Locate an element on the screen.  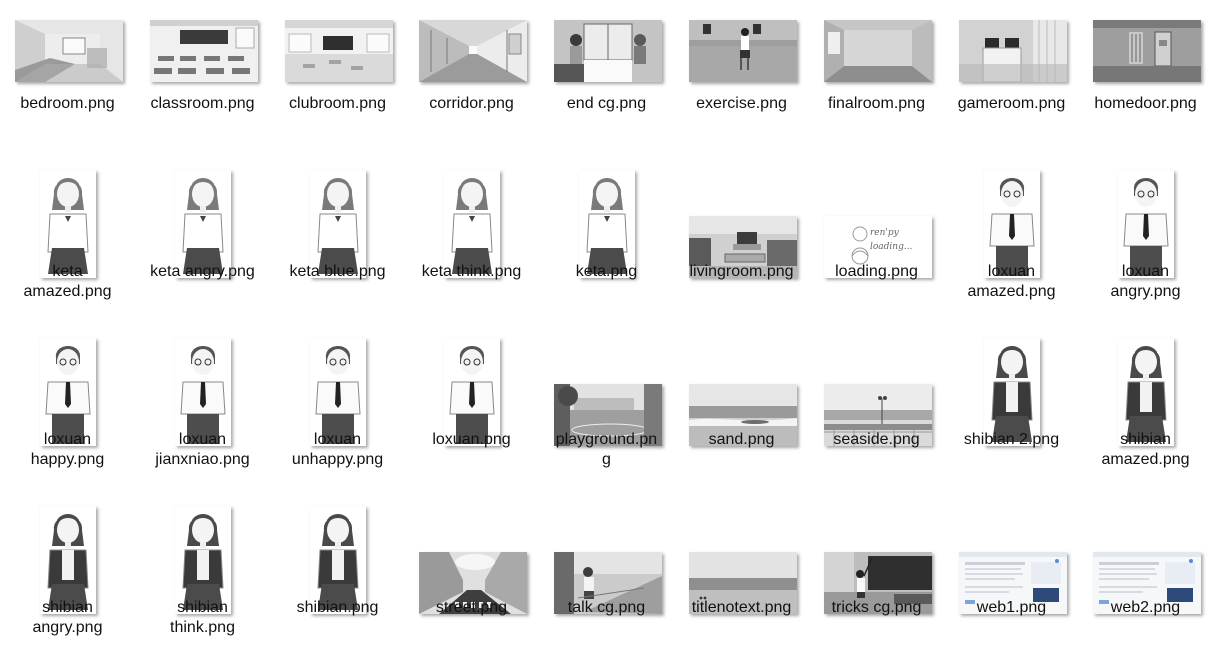
file-item: playground.pn g is located at coordinates (606, 420).